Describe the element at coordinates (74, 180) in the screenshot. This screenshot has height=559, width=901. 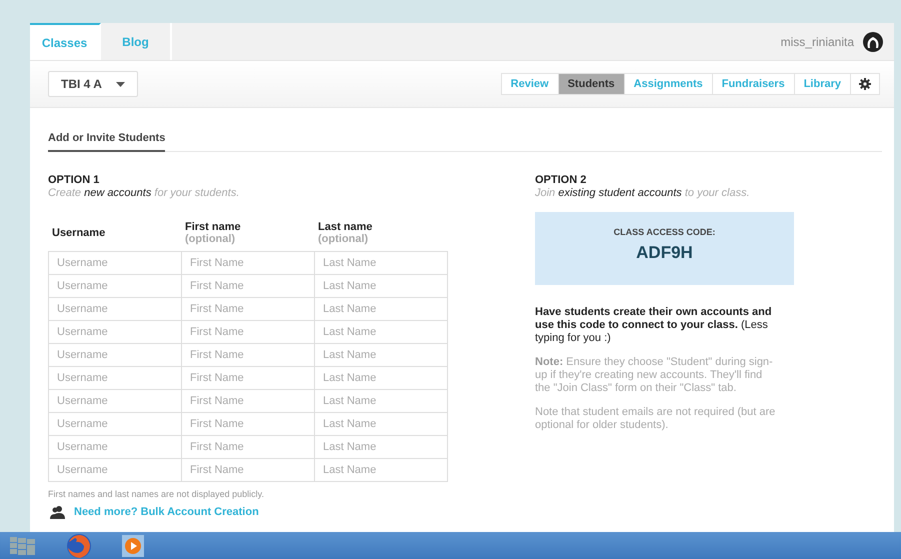
I see `option-title: OPTION 1` at that location.